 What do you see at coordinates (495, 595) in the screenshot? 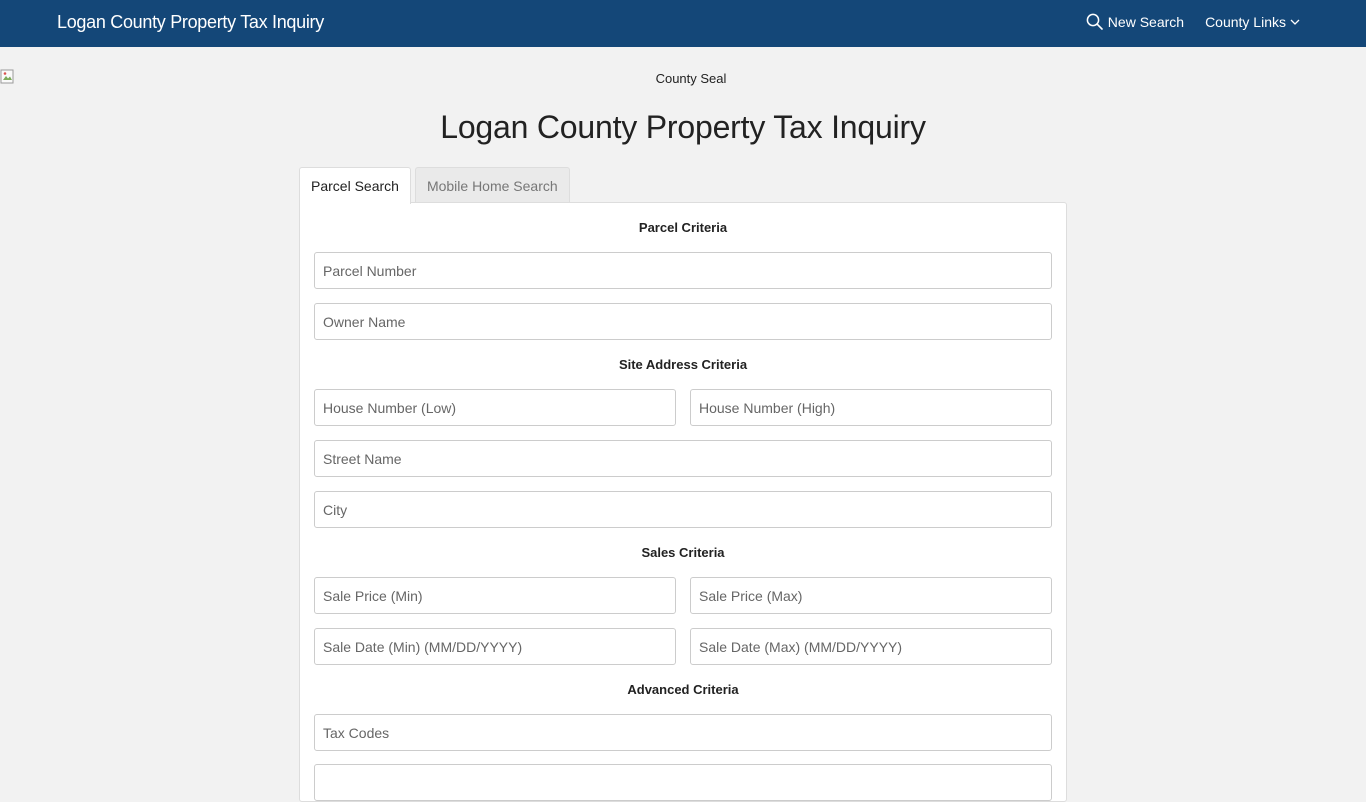
I see `sale-price-min-input` at bounding box center [495, 595].